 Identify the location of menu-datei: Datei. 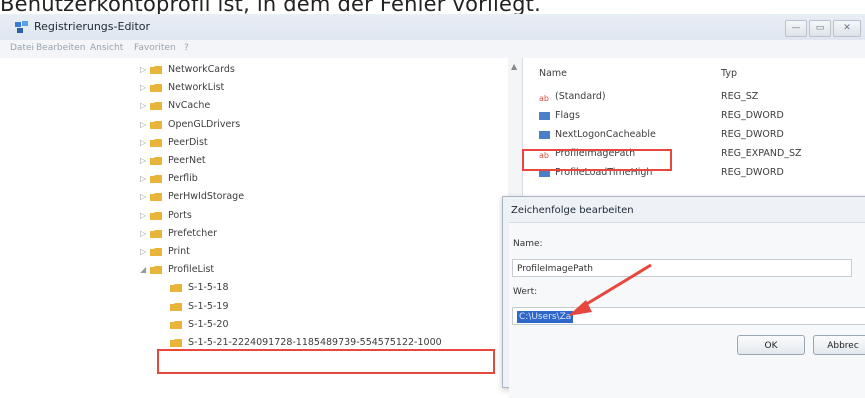
(22, 48).